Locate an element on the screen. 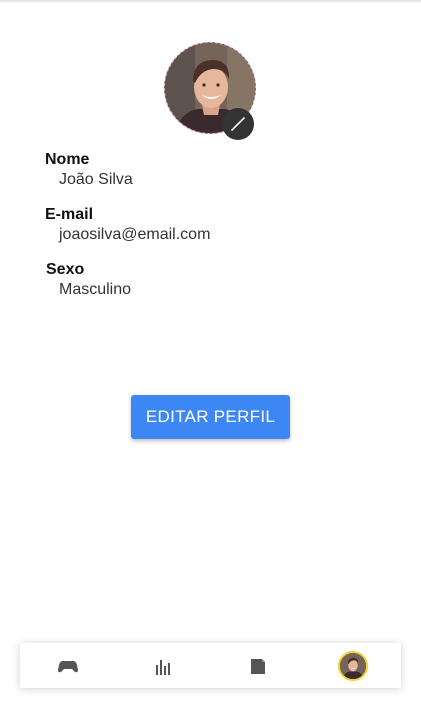 This screenshot has height=708, width=421. bar-chart-icon is located at coordinates (162, 667).